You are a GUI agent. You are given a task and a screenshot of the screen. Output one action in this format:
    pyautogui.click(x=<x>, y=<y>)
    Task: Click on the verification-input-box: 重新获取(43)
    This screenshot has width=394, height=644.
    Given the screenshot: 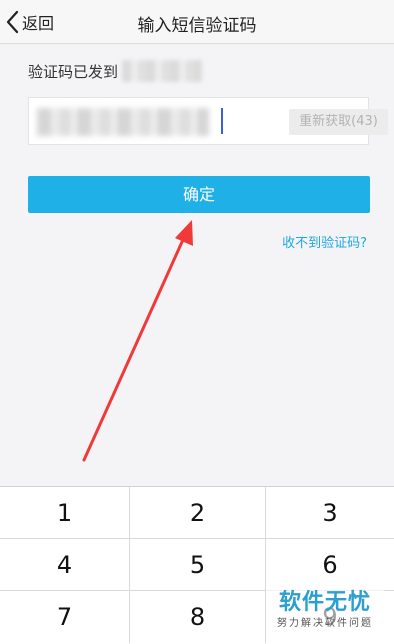 What is the action you would take?
    pyautogui.click(x=208, y=121)
    